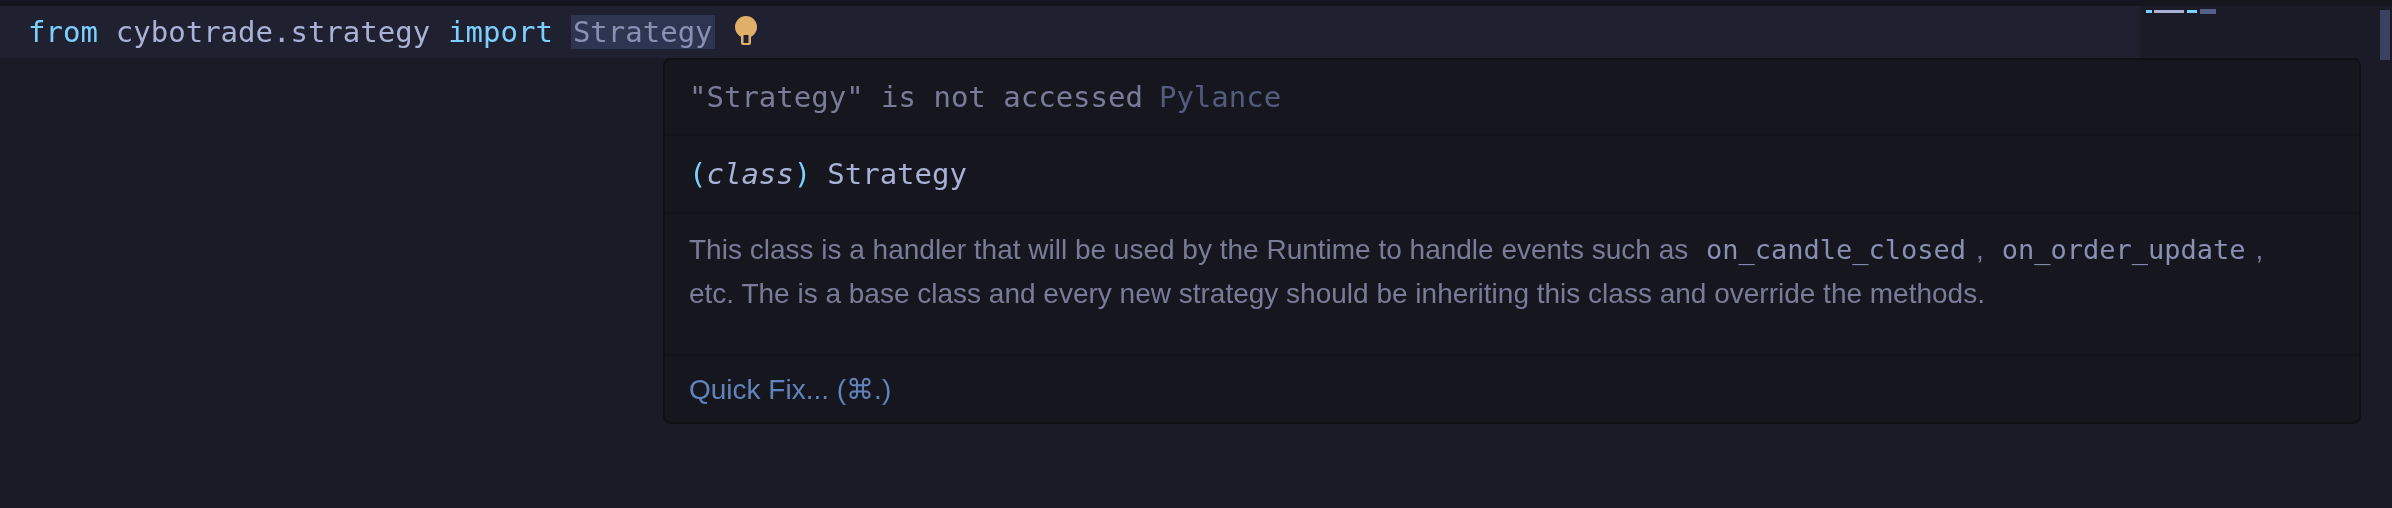 Image resolution: width=2392 pixels, height=508 pixels. I want to click on highlighted-identifier: Strategy, so click(642, 32).